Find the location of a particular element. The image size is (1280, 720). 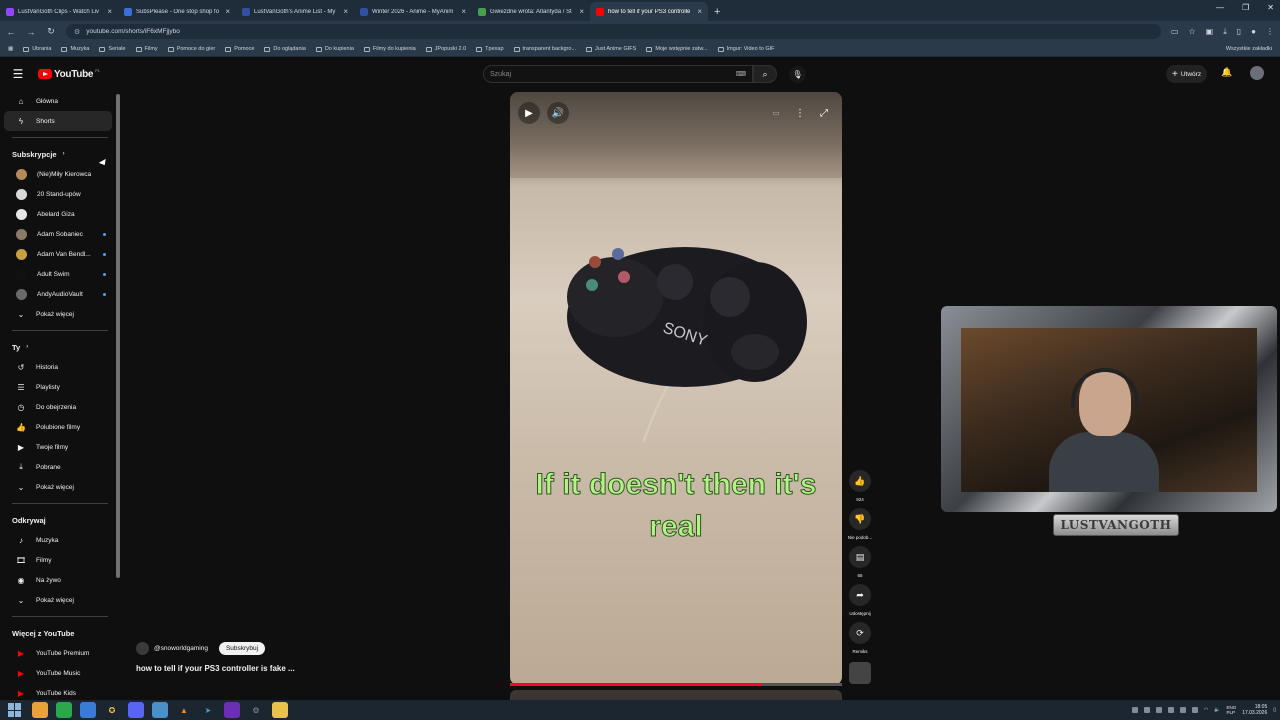

next-short-peek is located at coordinates (676, 695).